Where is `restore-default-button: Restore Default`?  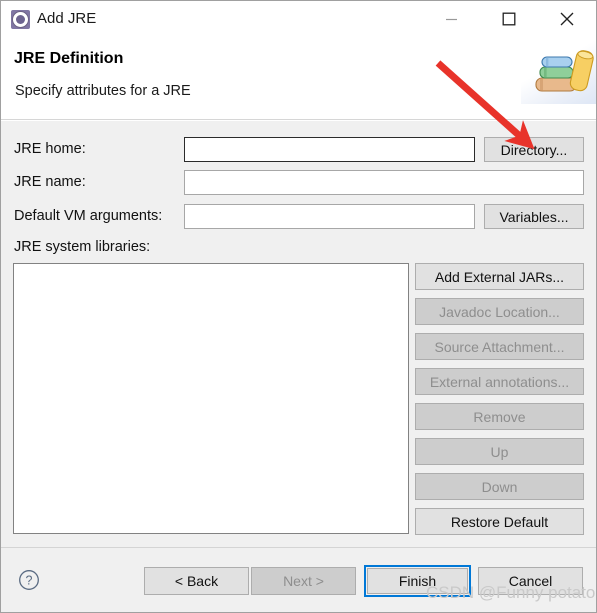 restore-default-button: Restore Default is located at coordinates (499, 521).